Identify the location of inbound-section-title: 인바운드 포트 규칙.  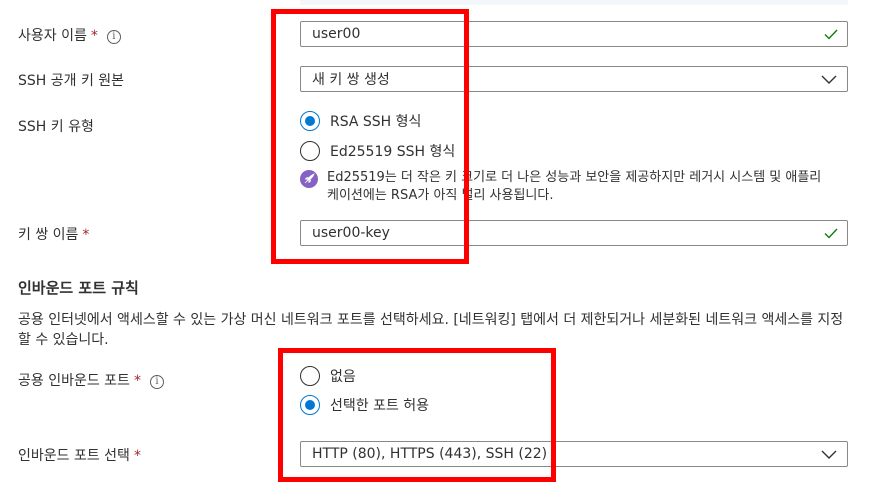
(78, 288).